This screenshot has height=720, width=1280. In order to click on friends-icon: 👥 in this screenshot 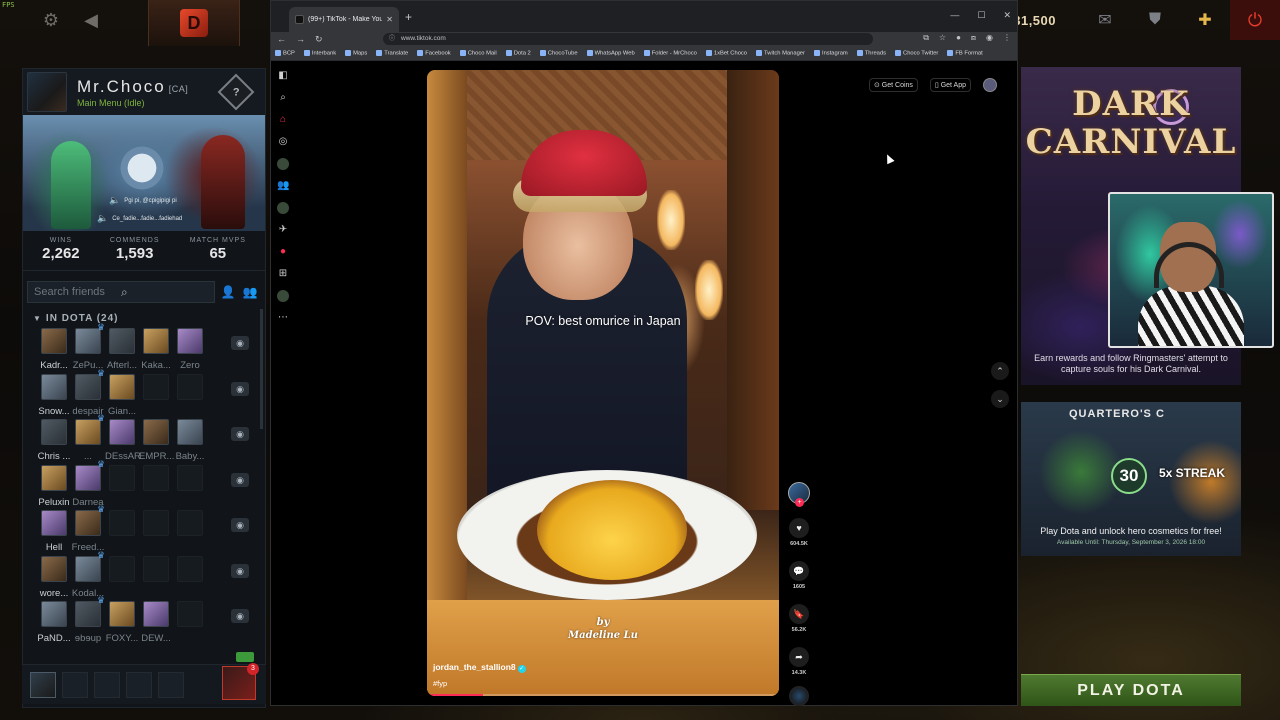, I will do `click(283, 186)`.